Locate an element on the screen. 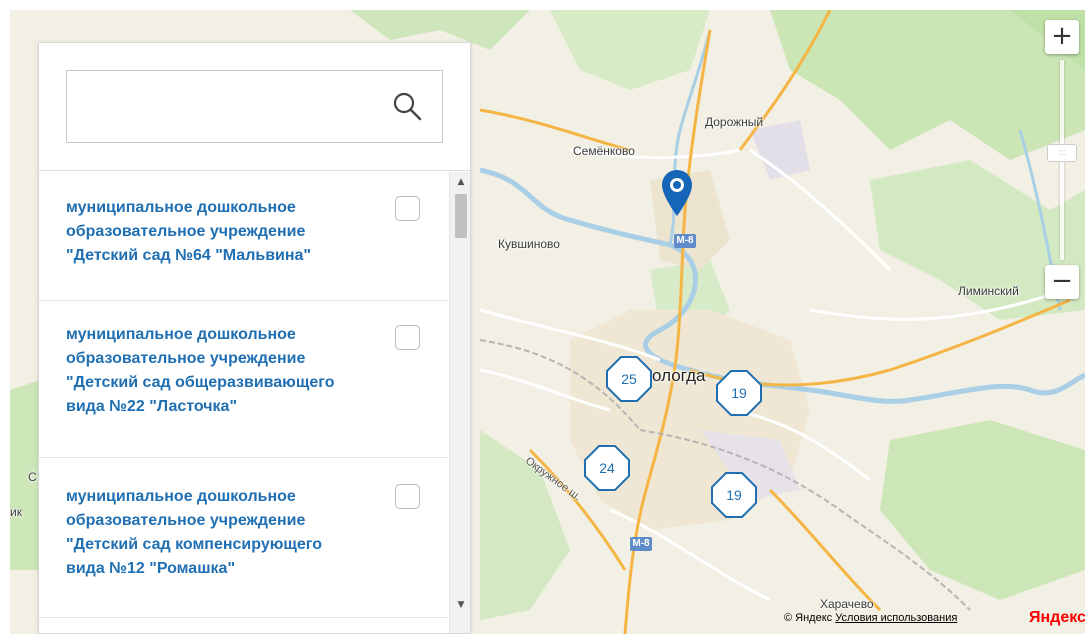 The width and height of the screenshot is (1085, 634). item-title-line: вида №22 "Ласточка" is located at coordinates (152, 406).